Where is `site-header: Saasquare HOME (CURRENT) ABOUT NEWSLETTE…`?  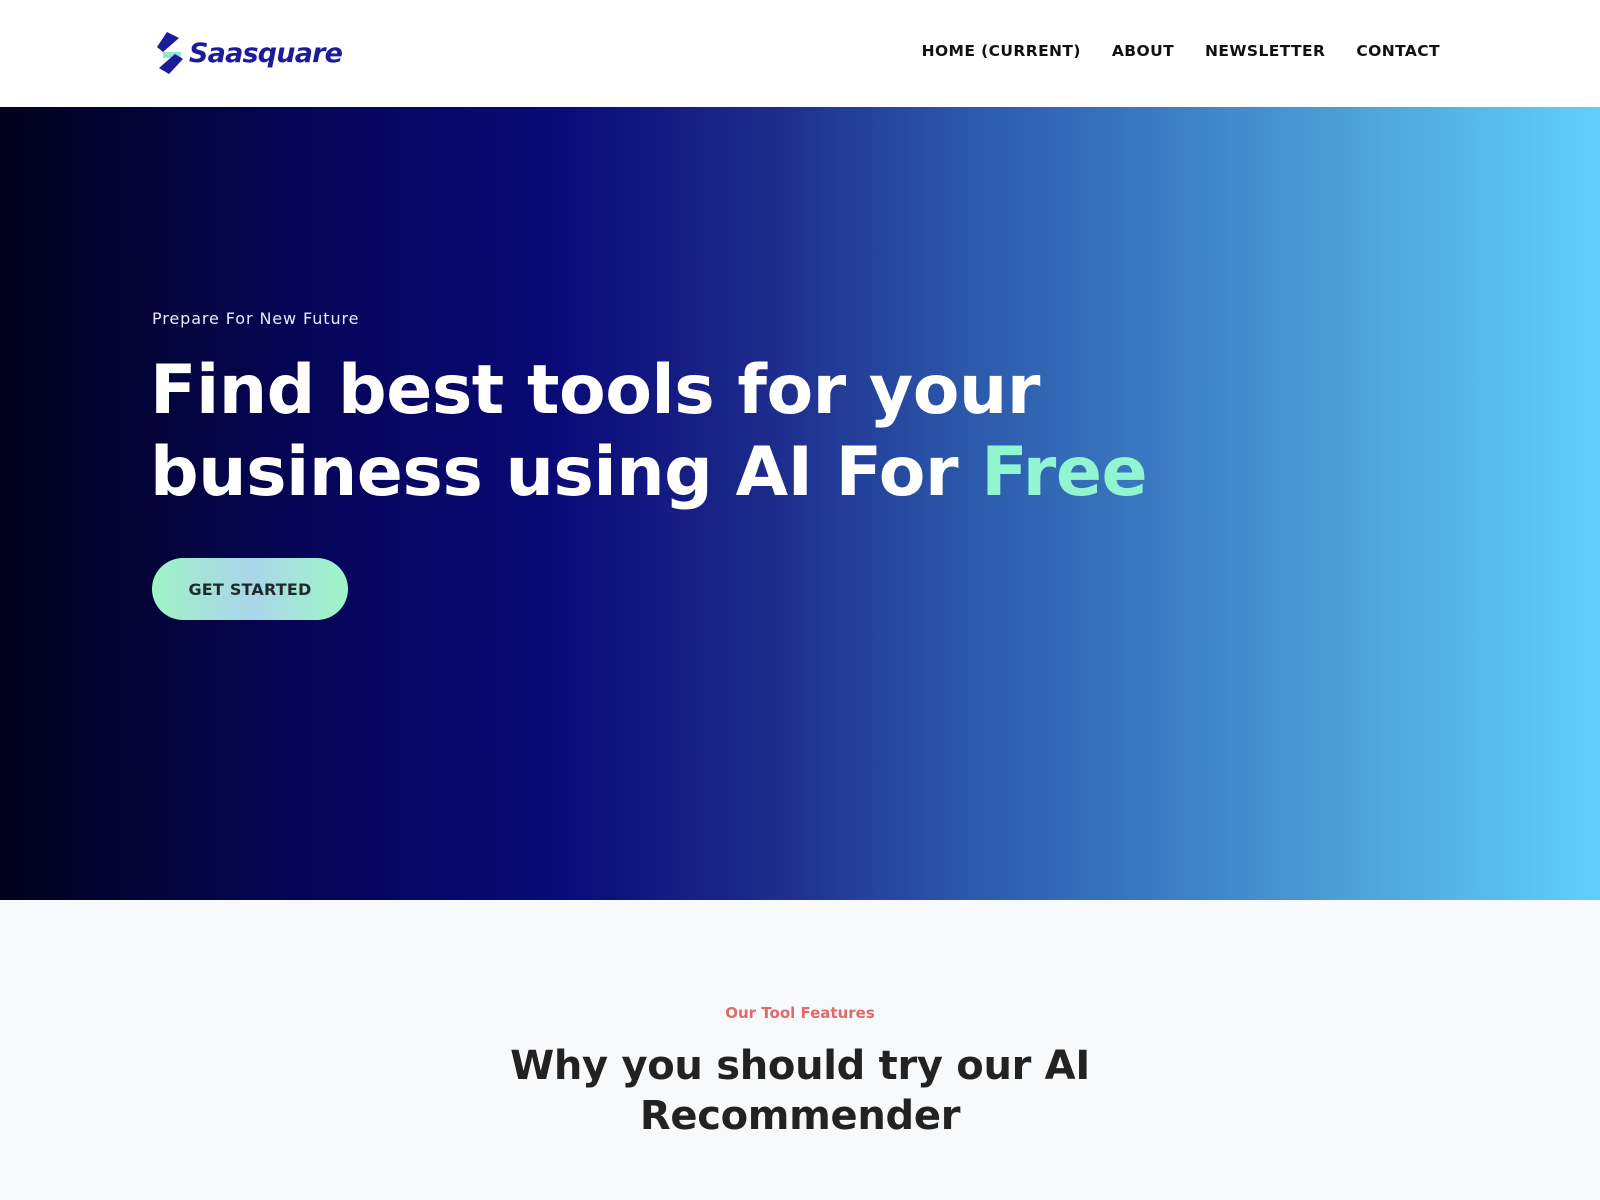 site-header: Saasquare HOME (CURRENT) ABOUT NEWSLETTE… is located at coordinates (800, 53).